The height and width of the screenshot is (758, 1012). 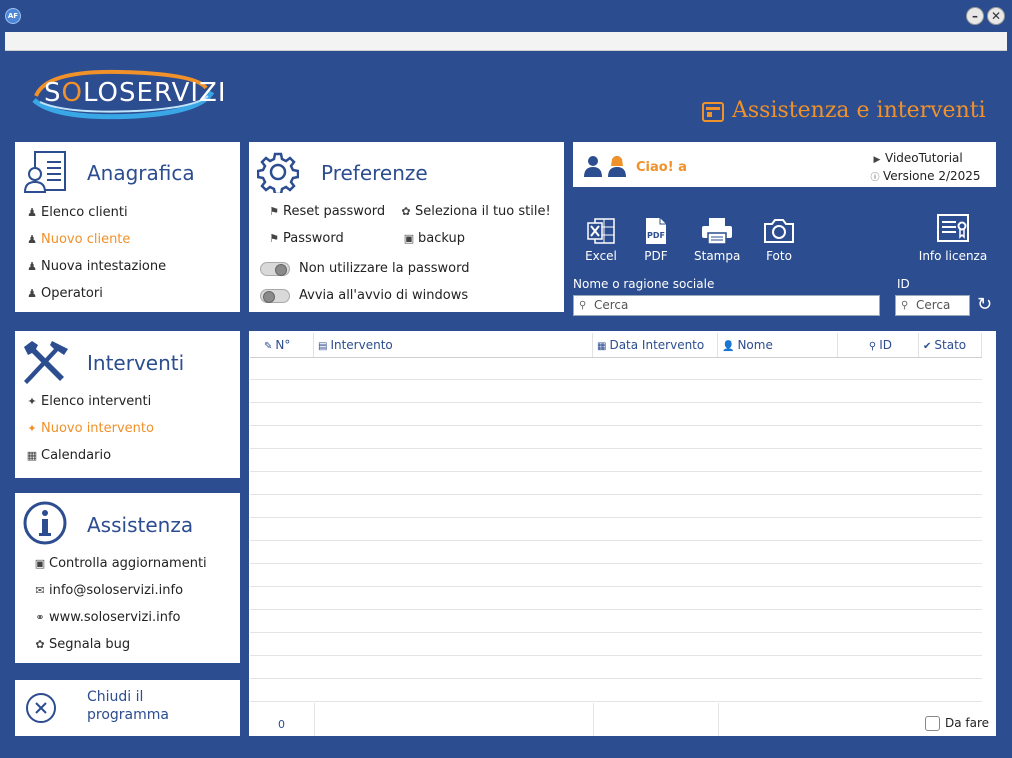 I want to click on column-header-data: ▦ Data Intervento, so click(x=655, y=345).